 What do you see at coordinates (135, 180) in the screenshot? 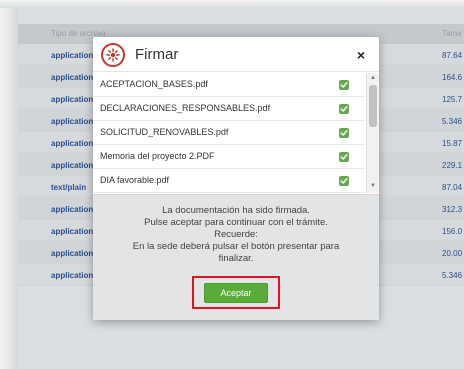
I see `file-name: DIA favorable.pdf` at bounding box center [135, 180].